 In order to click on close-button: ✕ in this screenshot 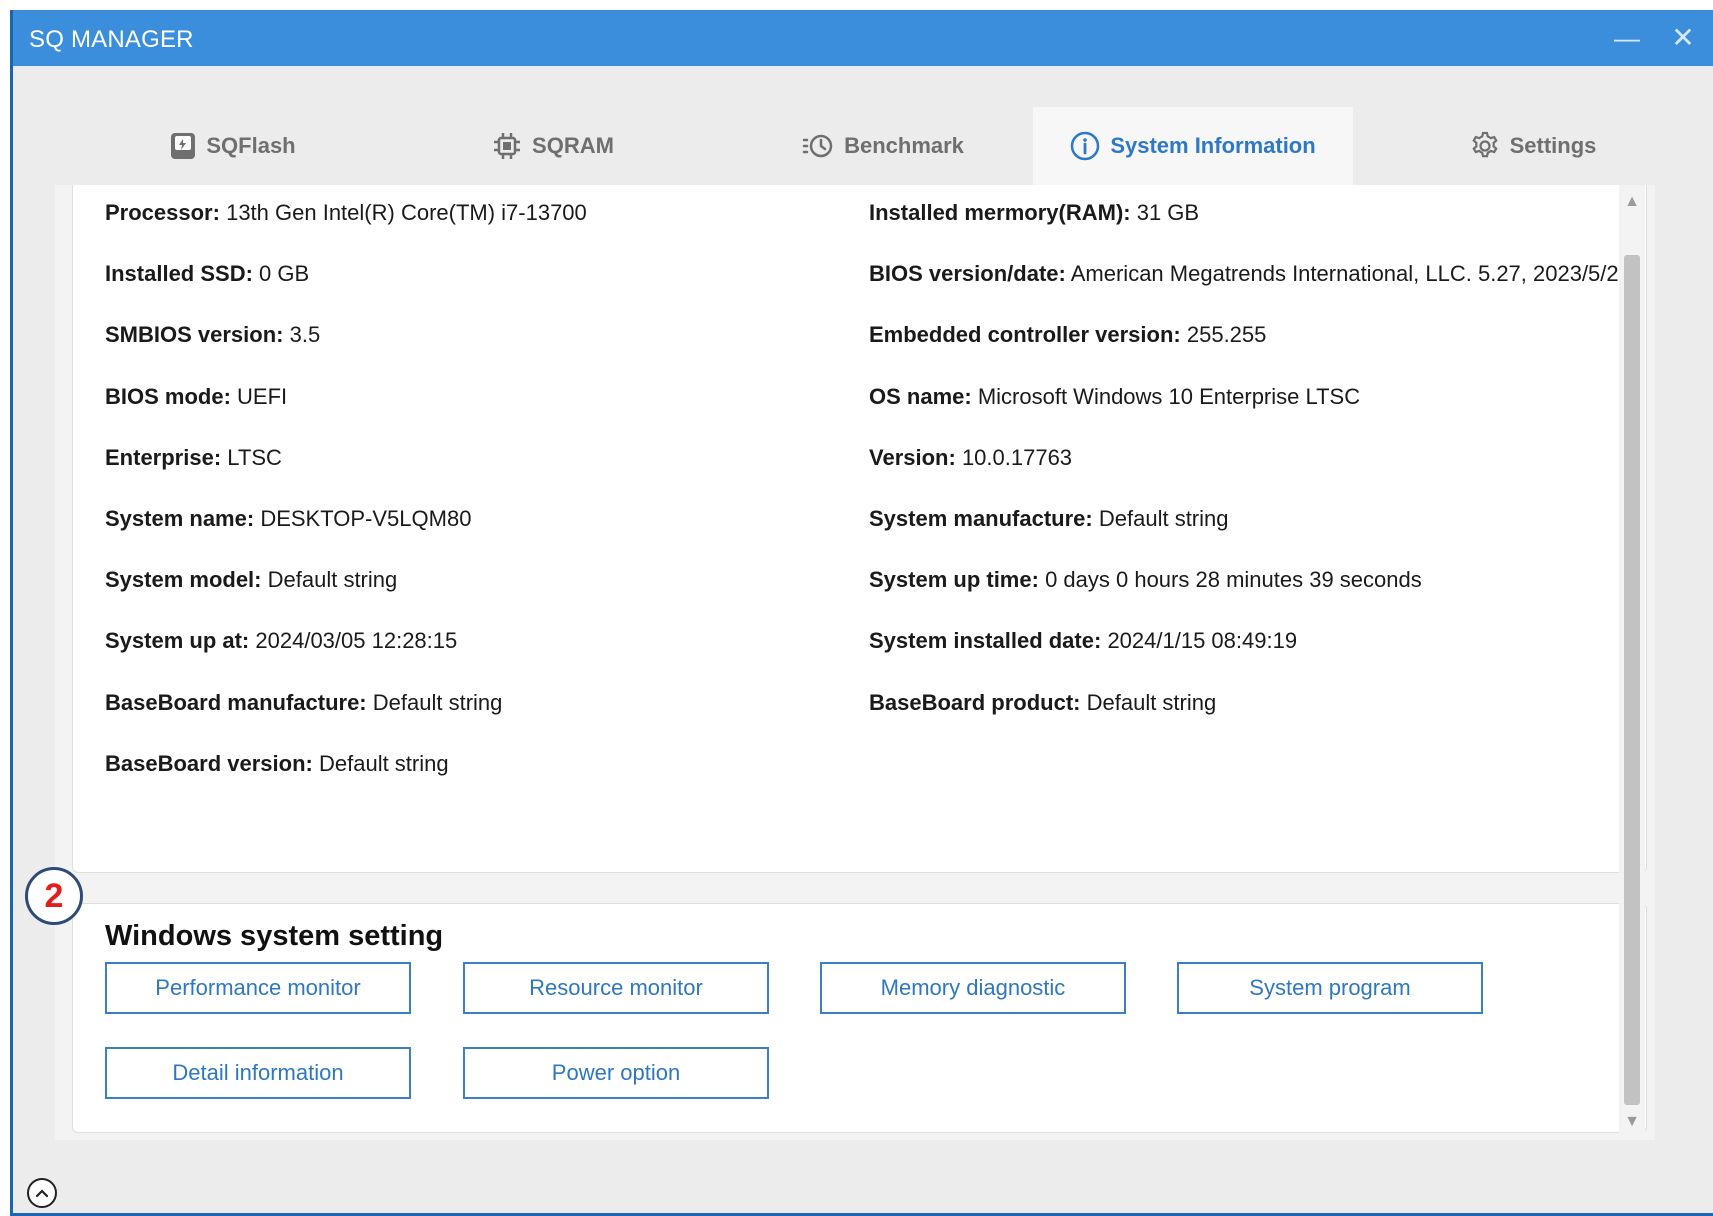, I will do `click(1683, 38)`.